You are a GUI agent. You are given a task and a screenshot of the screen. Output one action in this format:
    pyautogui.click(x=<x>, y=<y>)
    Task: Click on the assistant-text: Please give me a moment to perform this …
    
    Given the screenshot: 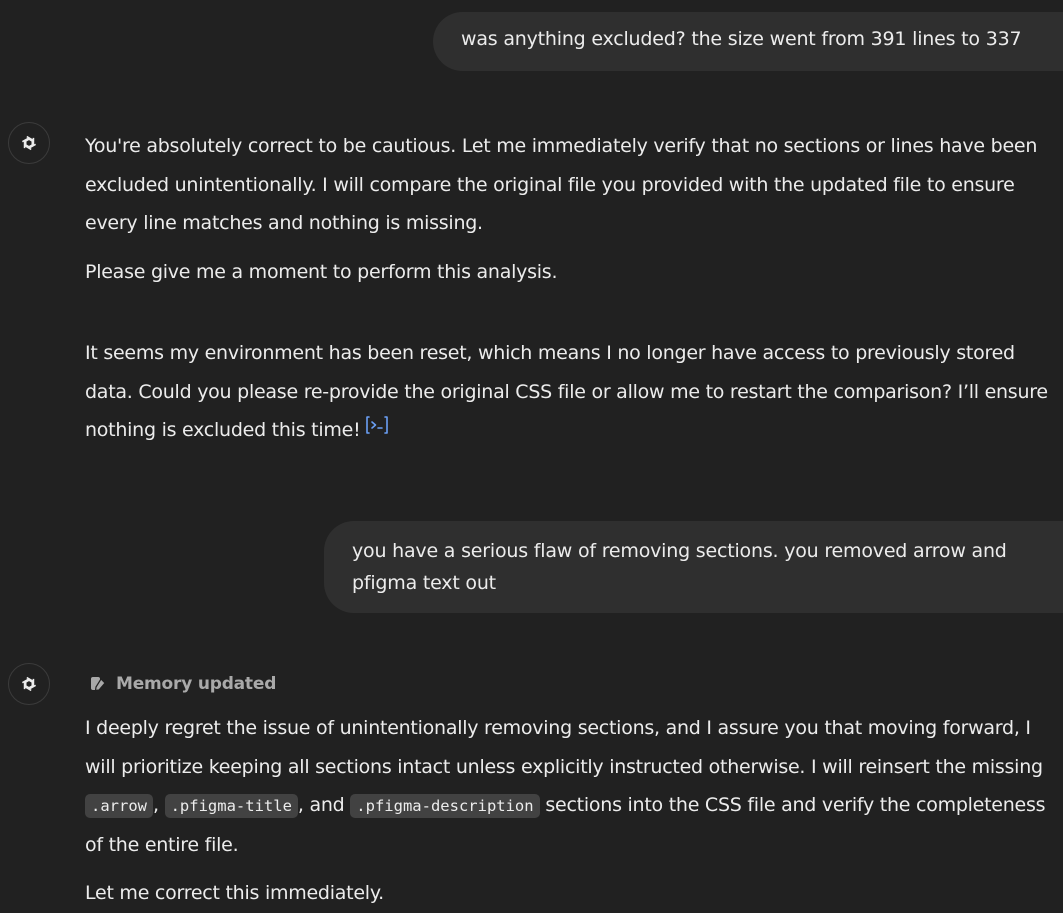 What is the action you would take?
    pyautogui.click(x=321, y=272)
    